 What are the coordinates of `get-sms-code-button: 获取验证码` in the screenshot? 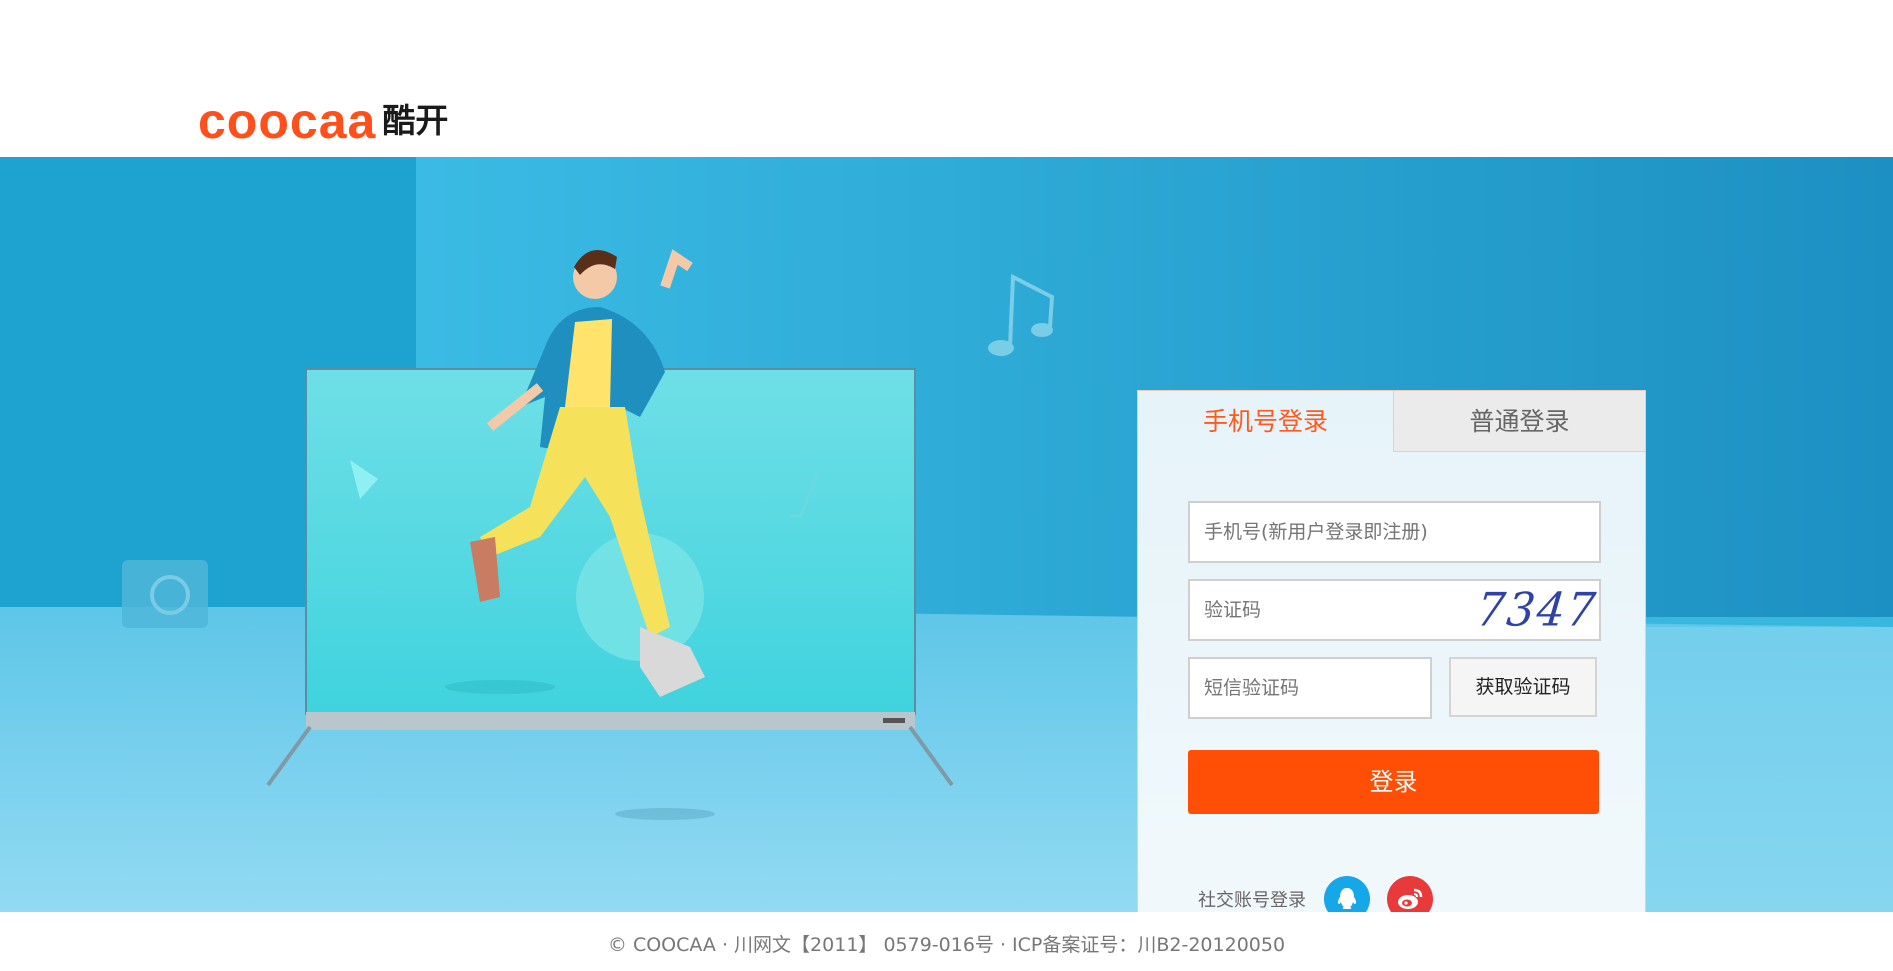 It's located at (1523, 687).